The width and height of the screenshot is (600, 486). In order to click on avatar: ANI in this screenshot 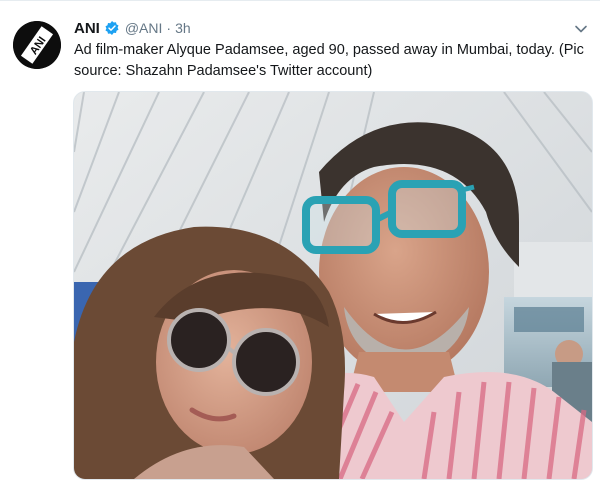, I will do `click(37, 45)`.